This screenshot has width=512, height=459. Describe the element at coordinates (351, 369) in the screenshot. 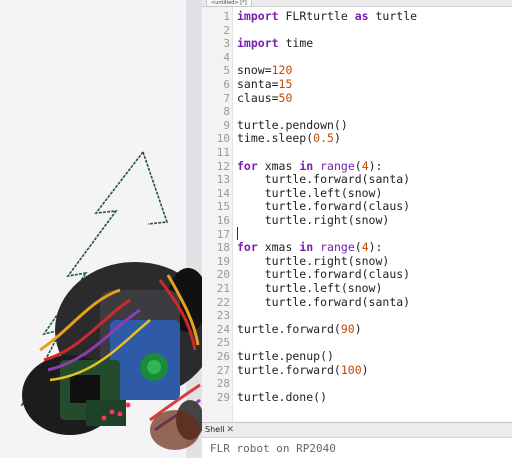

I see `code-token: 100` at that location.